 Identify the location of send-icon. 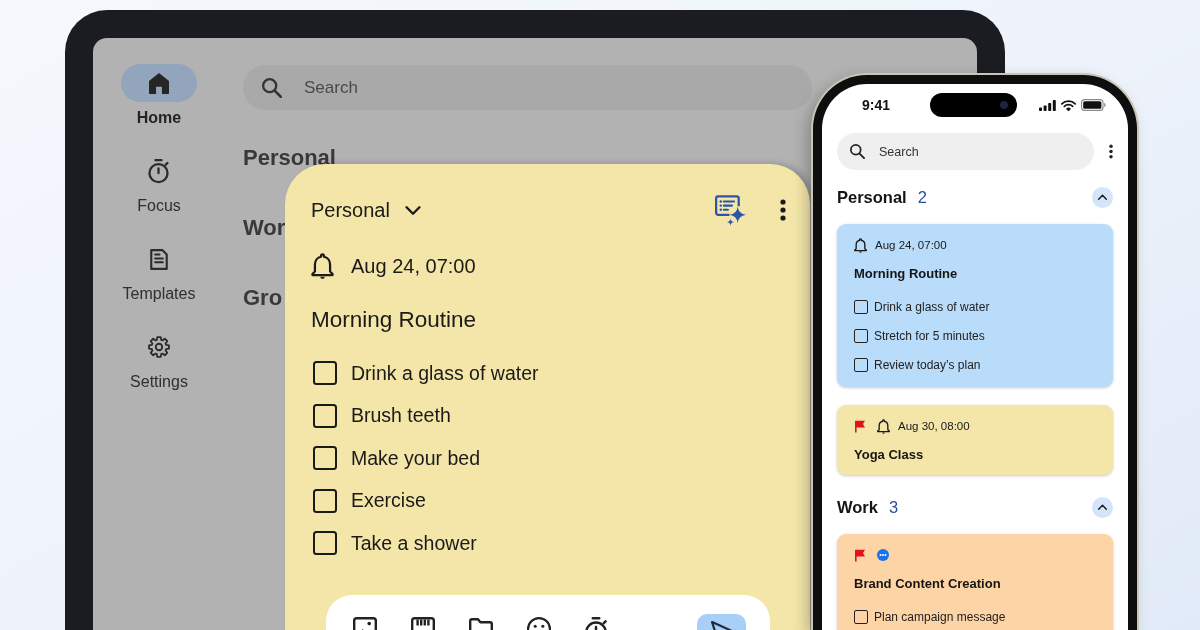
(721, 625).